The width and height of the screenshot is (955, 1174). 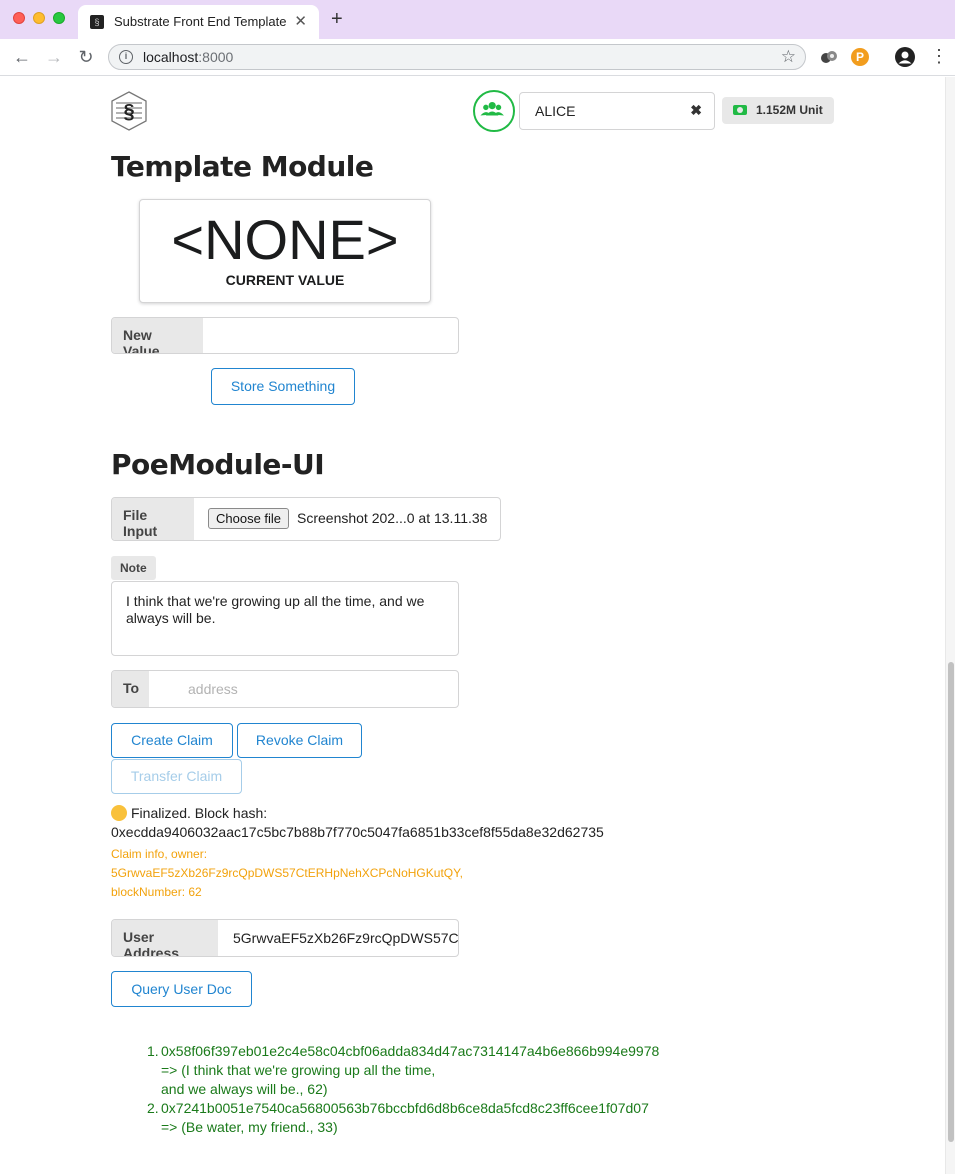 I want to click on forward-arrow-icon: →, so click(x=54, y=57).